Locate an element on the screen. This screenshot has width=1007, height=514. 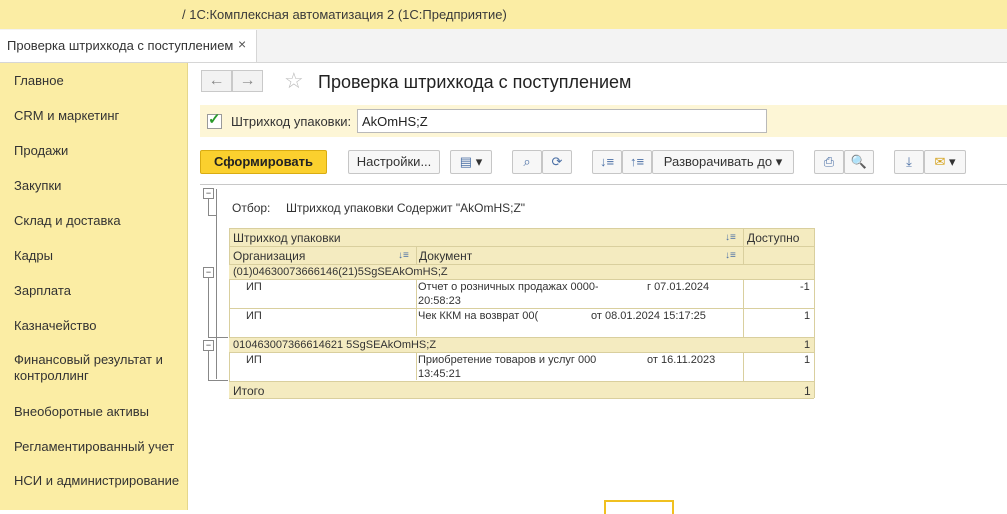
star-icon: ☆ is located at coordinates (294, 81).